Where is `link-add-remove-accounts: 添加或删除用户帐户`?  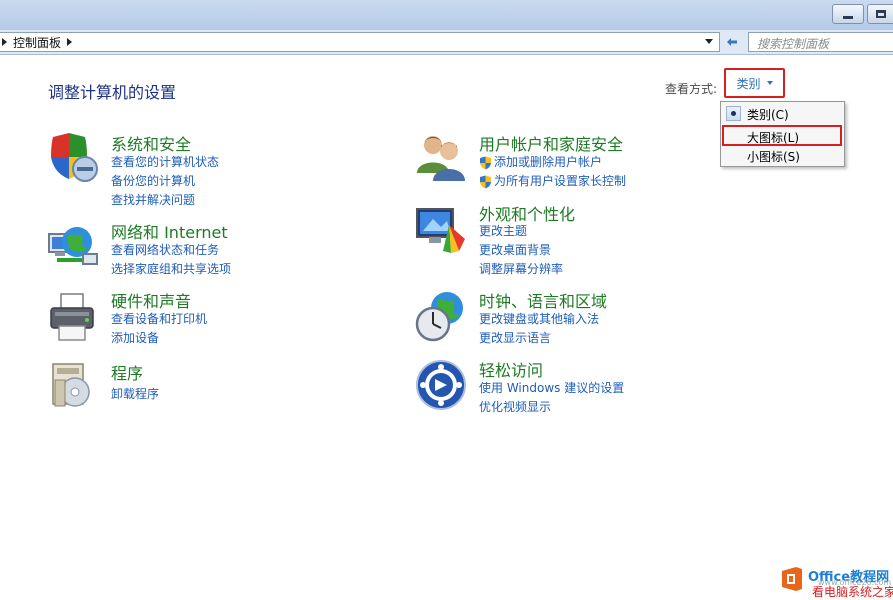 link-add-remove-accounts: 添加或删除用户帐户 is located at coordinates (540, 161).